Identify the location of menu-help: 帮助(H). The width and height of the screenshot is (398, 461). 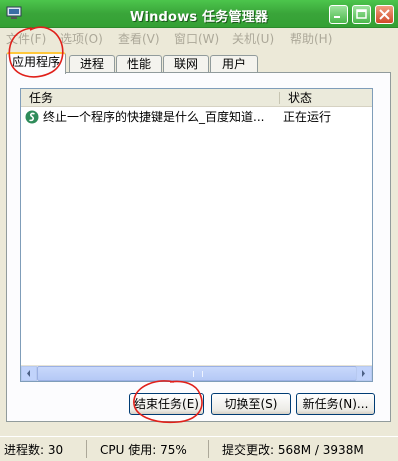
(311, 38).